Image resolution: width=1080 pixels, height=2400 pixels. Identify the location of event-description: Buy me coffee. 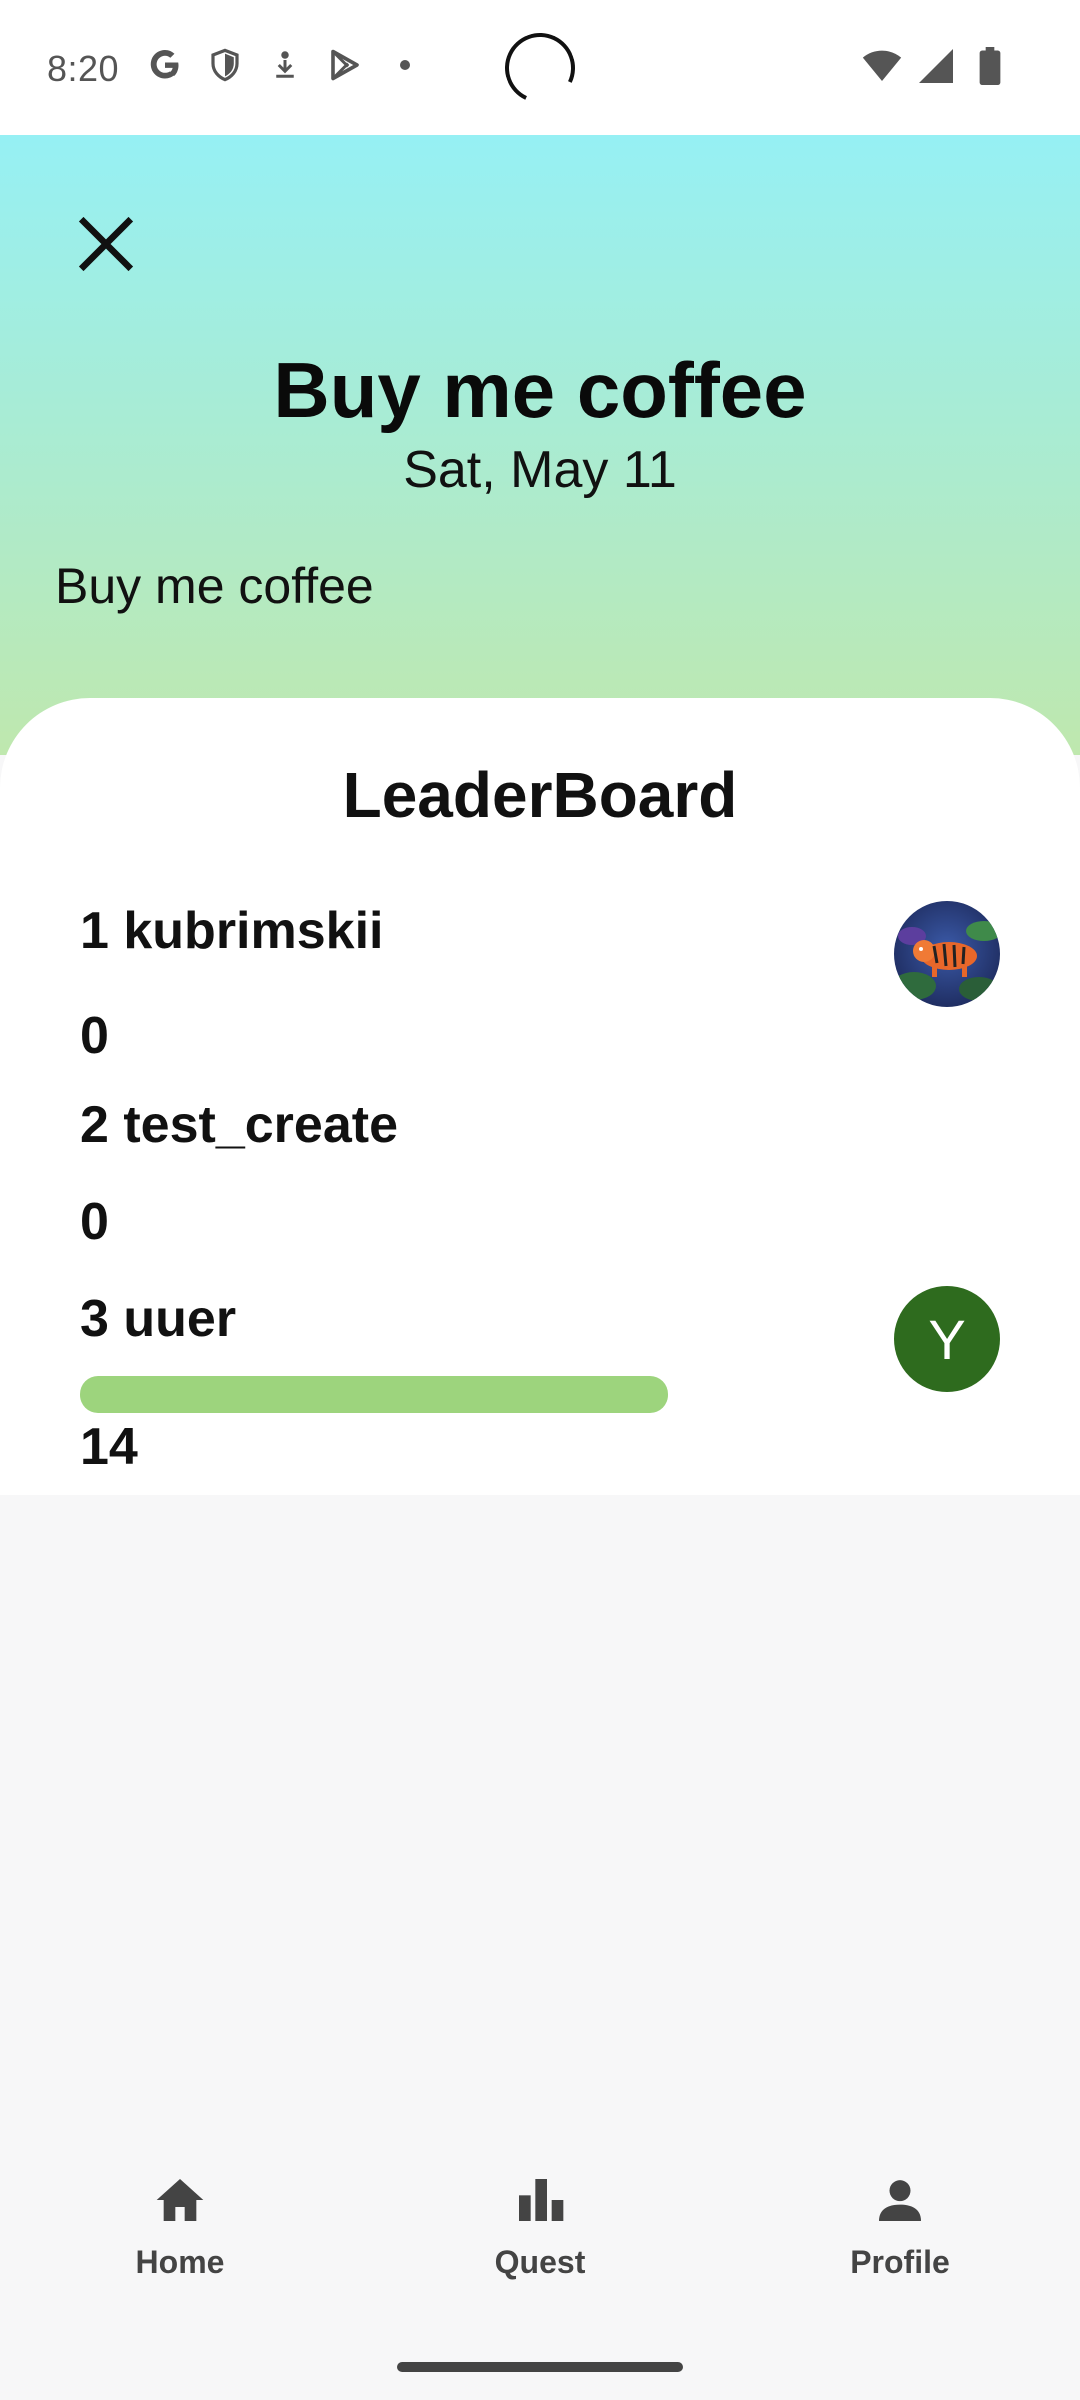
(214, 586).